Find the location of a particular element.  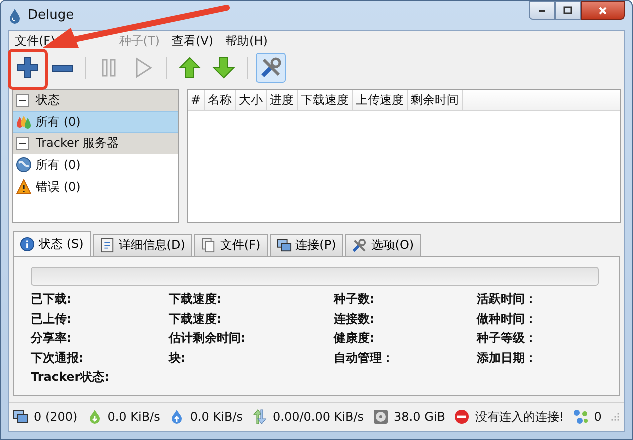

droplet-icon is located at coordinates (15, 16).